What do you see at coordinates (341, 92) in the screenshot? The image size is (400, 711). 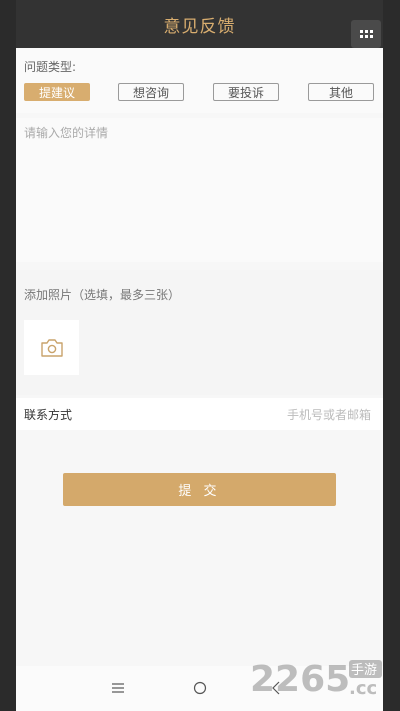 I see `type-option-other: 其他` at bounding box center [341, 92].